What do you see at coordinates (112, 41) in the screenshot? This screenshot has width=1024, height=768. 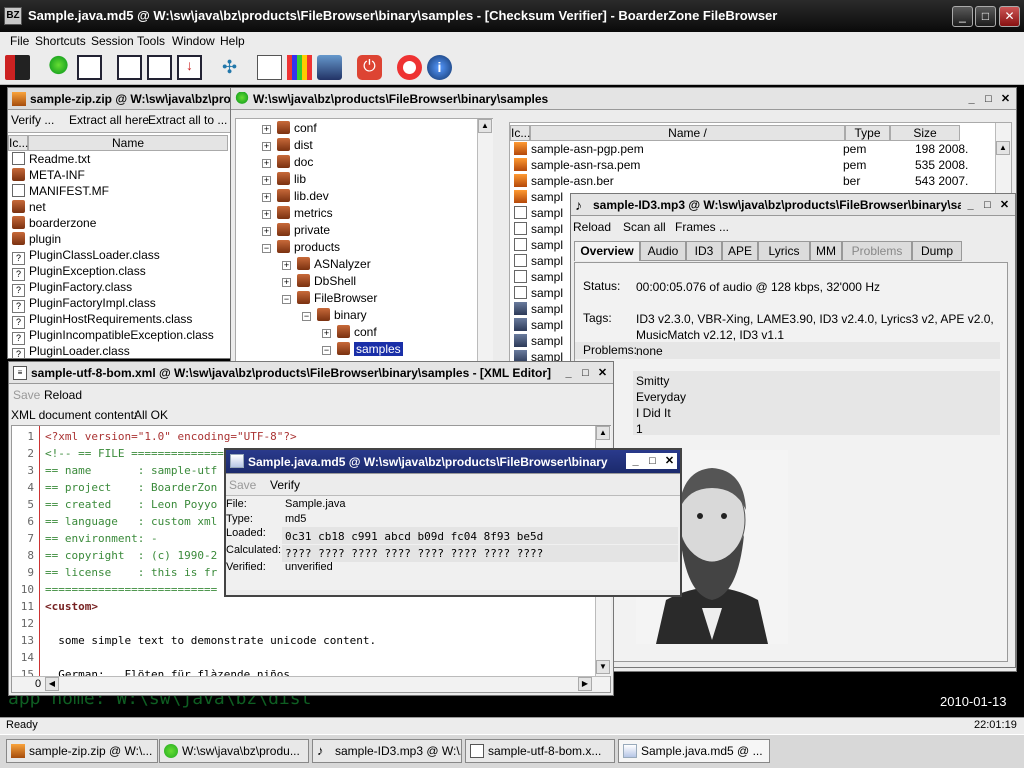 I see `menu-session: Session` at bounding box center [112, 41].